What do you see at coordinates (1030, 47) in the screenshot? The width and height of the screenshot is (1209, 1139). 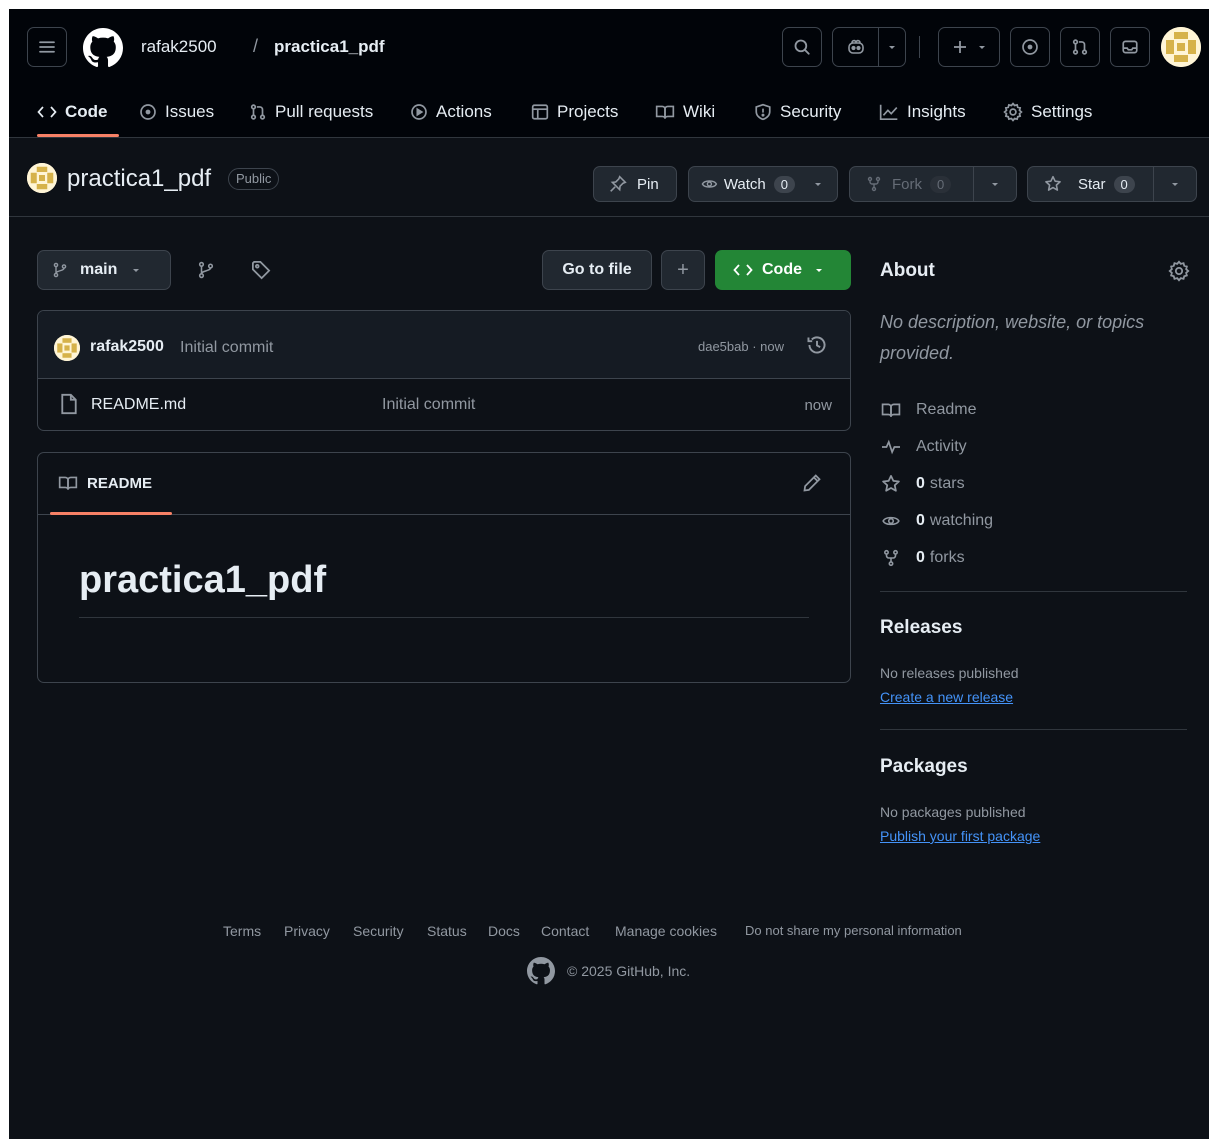 I see `issues-button` at bounding box center [1030, 47].